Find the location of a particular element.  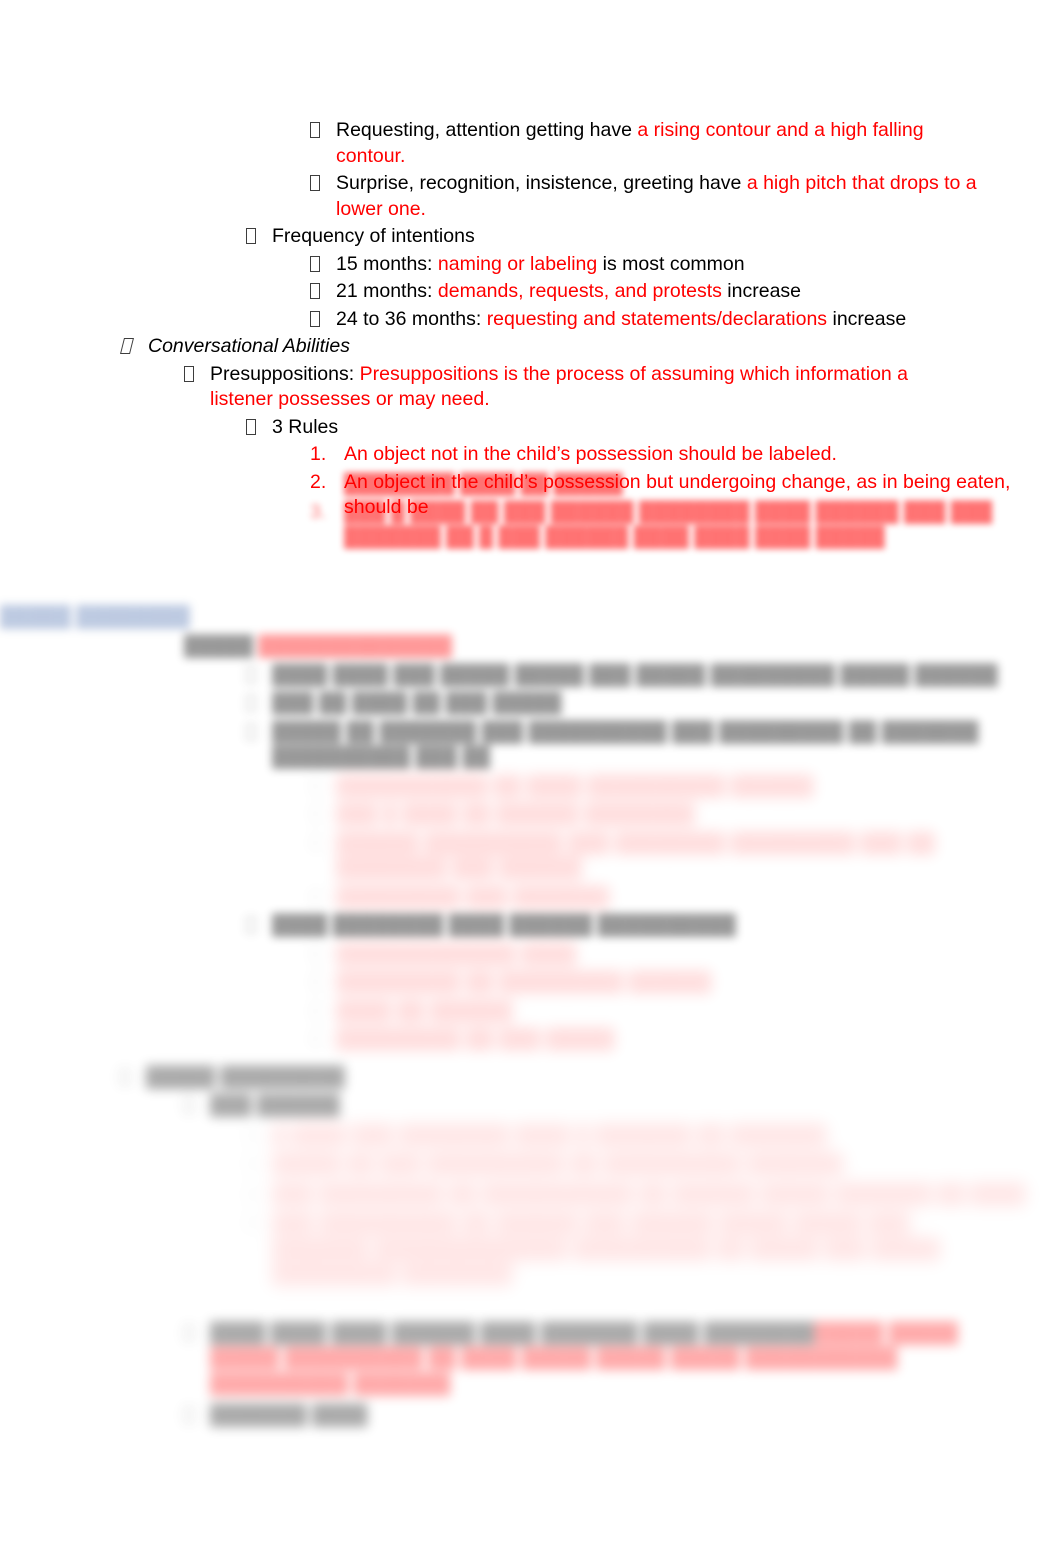

redacted-line: █████ ██████████████ is located at coordinates (623, 647).